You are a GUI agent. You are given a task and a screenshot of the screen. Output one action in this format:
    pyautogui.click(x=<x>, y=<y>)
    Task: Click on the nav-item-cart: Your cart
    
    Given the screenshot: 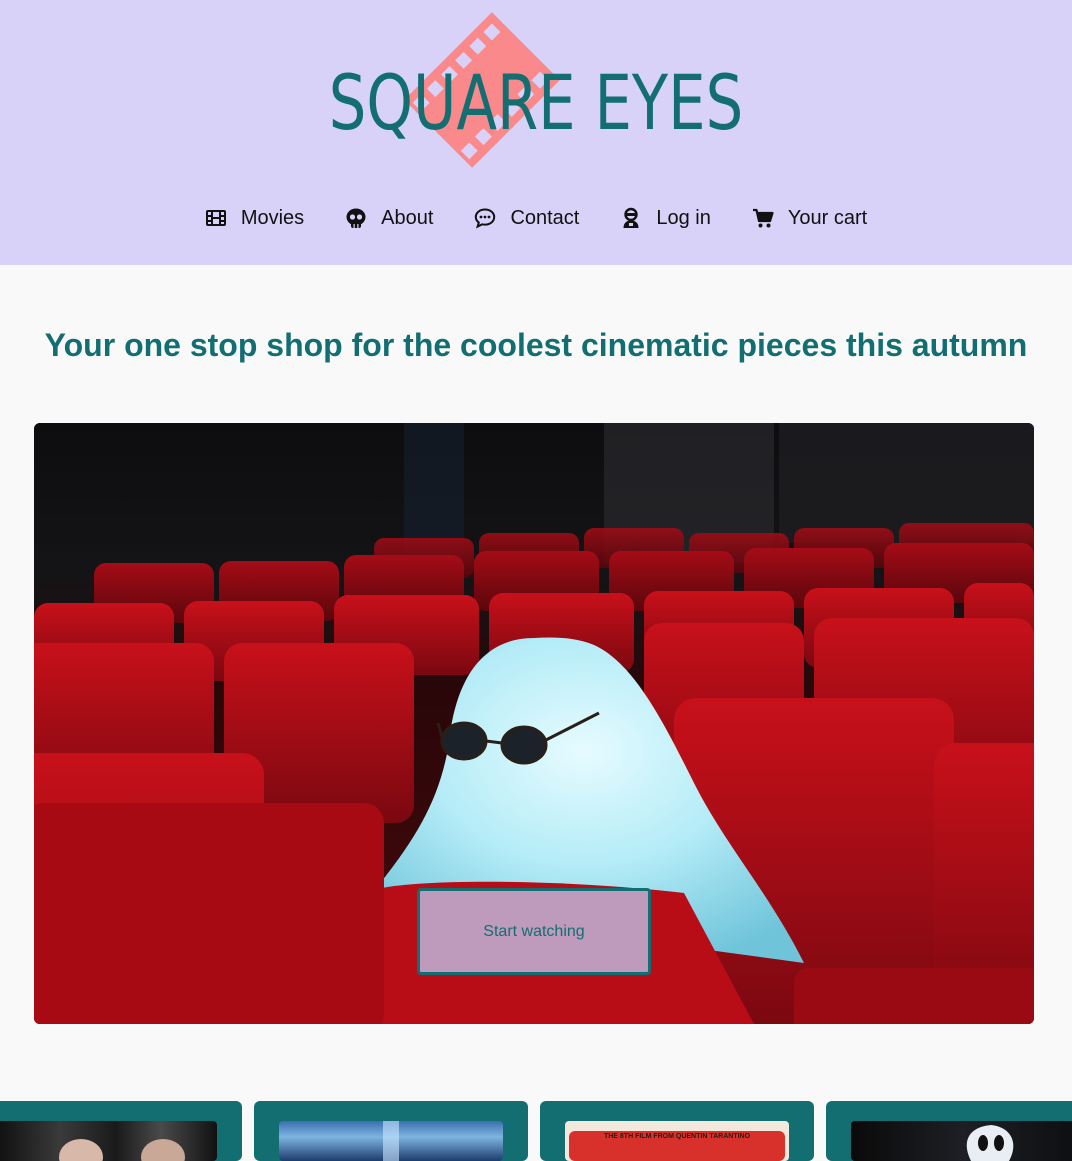 What is the action you would take?
    pyautogui.click(x=809, y=218)
    